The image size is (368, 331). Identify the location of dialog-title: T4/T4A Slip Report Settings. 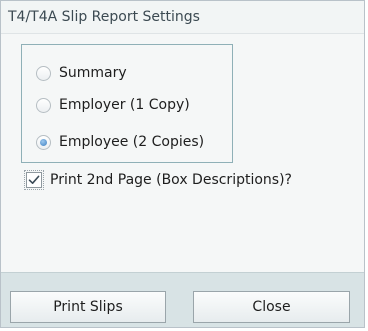
(104, 17).